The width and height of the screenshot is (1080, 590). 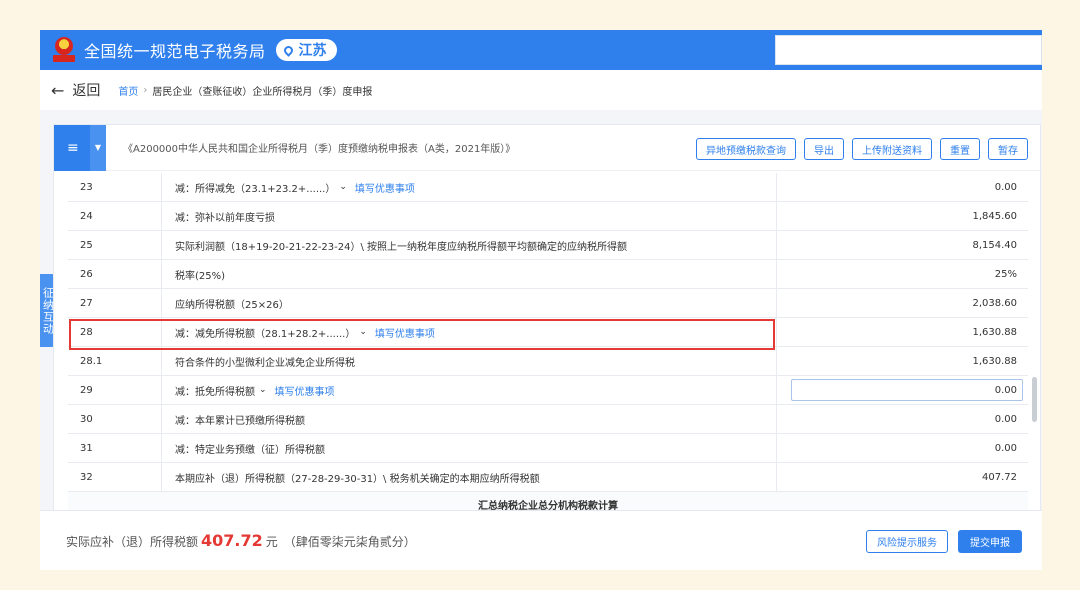 What do you see at coordinates (746, 149) in the screenshot?
I see `remote-prepaid-query-button: 异地预缴税款查询` at bounding box center [746, 149].